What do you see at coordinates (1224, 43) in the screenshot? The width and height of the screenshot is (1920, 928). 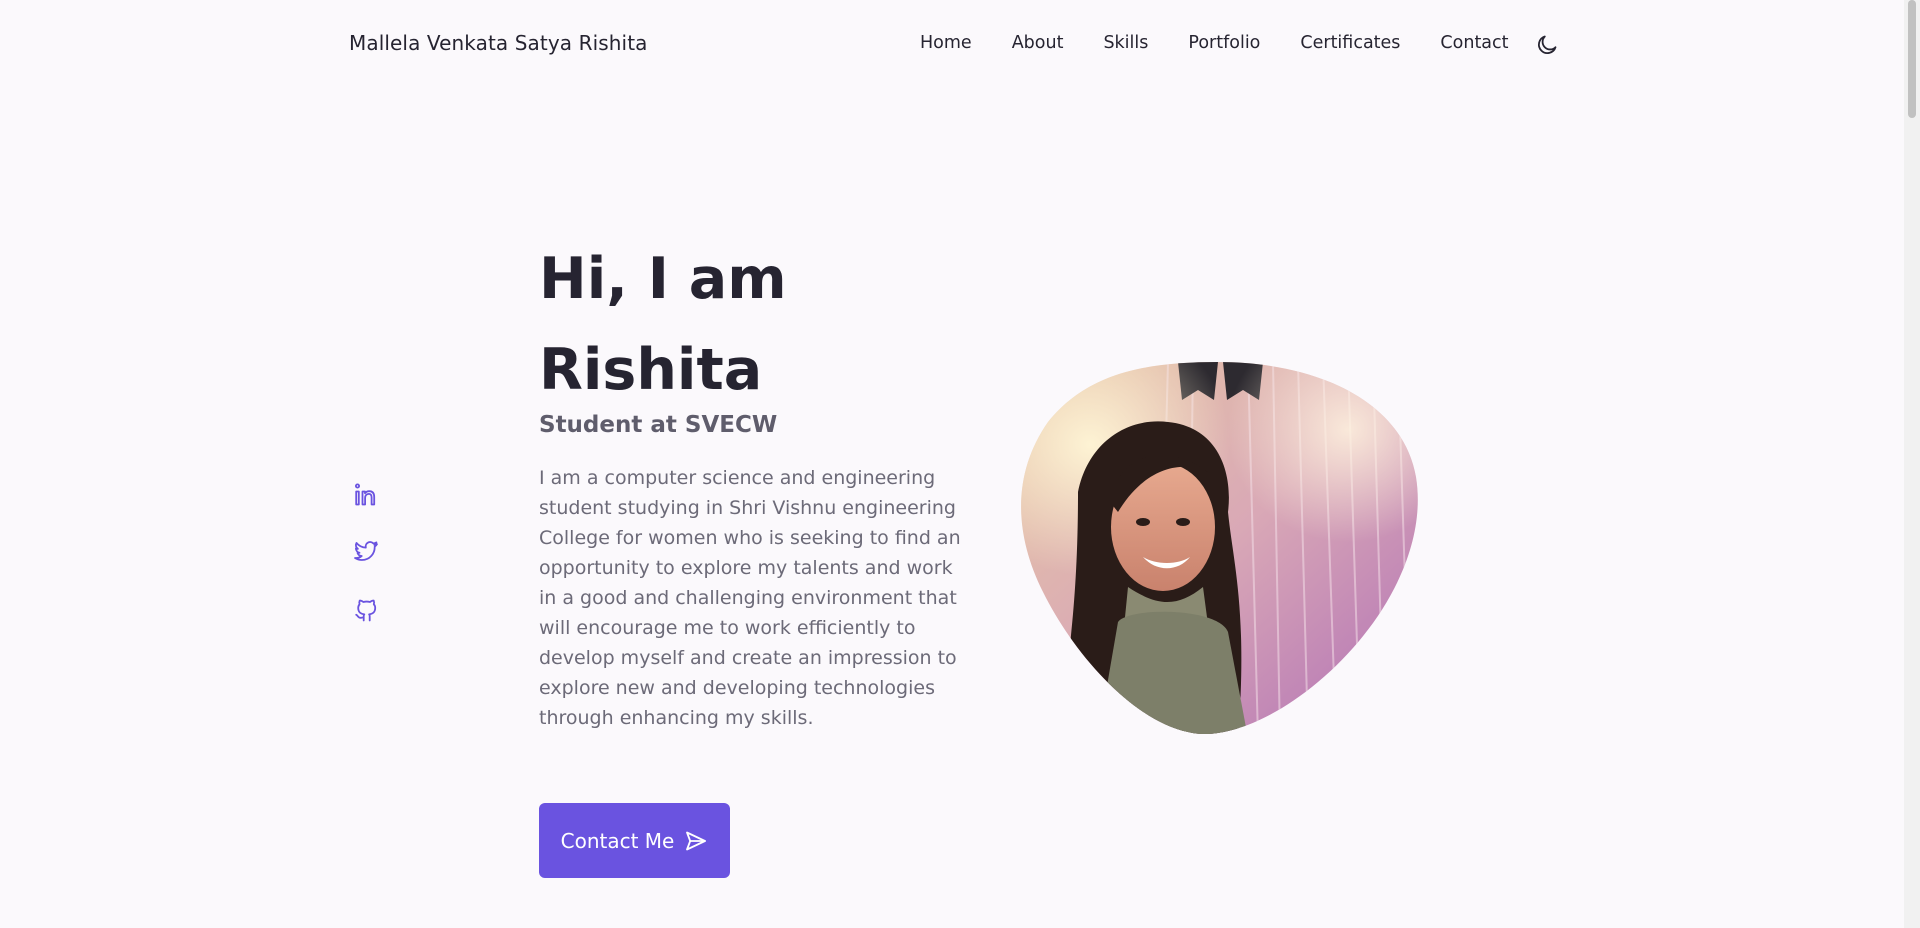 I see `nav-portfolio: Portfolio` at bounding box center [1224, 43].